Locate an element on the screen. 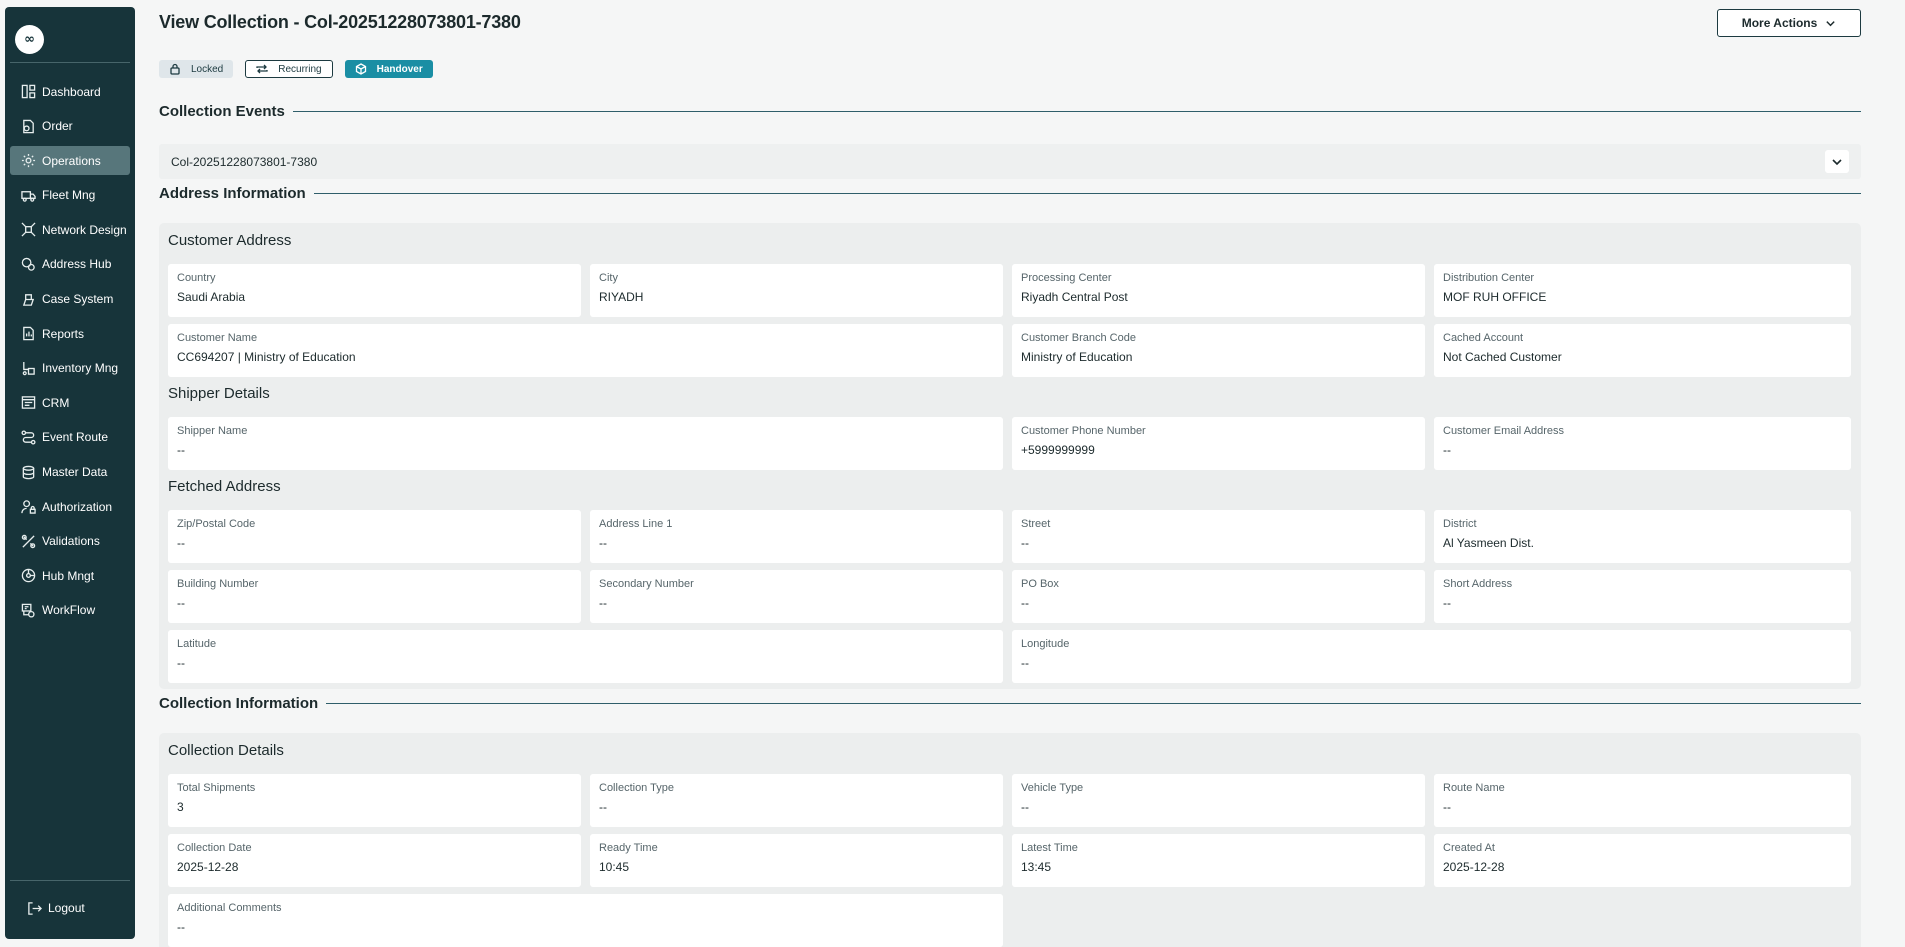  sidebar-item-label: Fleet Mng is located at coordinates (69, 195).